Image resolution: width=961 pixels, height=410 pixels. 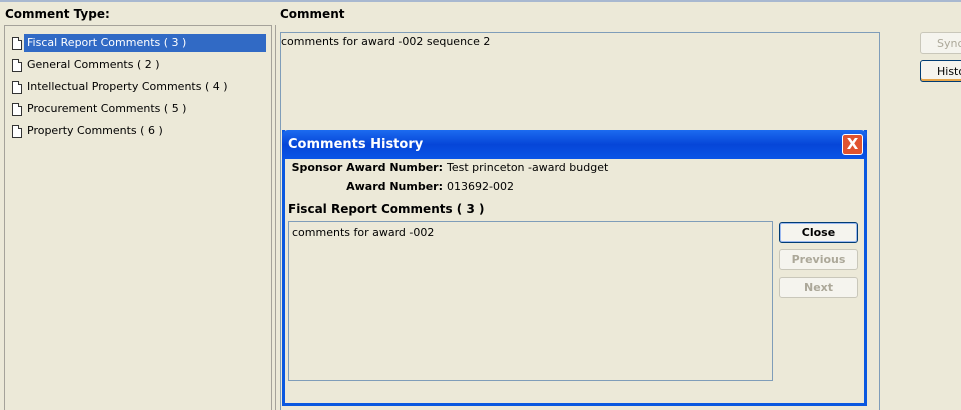 What do you see at coordinates (574, 144) in the screenshot?
I see `dialog-title-bar: Comments History X` at bounding box center [574, 144].